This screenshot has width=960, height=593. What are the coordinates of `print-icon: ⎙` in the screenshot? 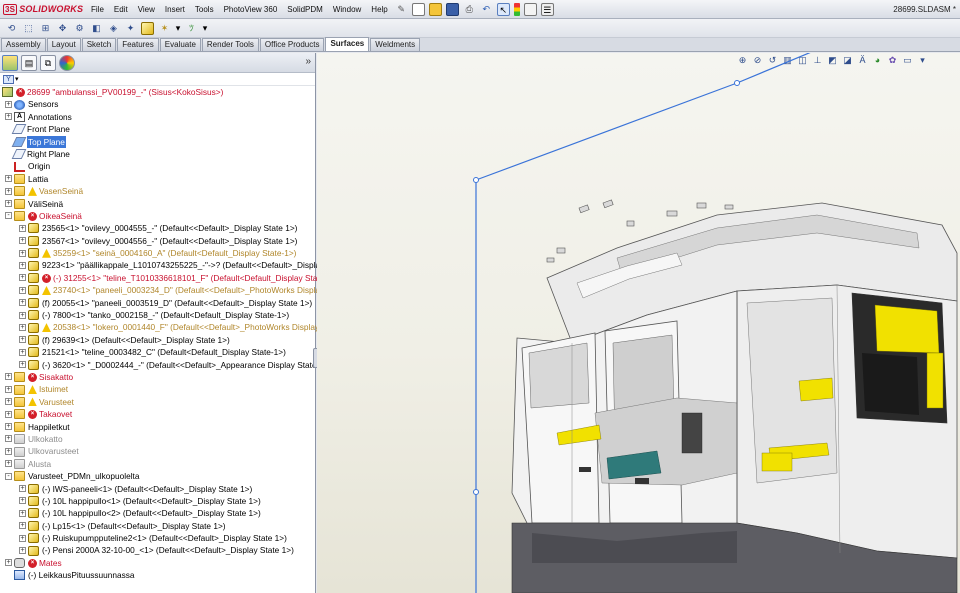 It's located at (469, 9).